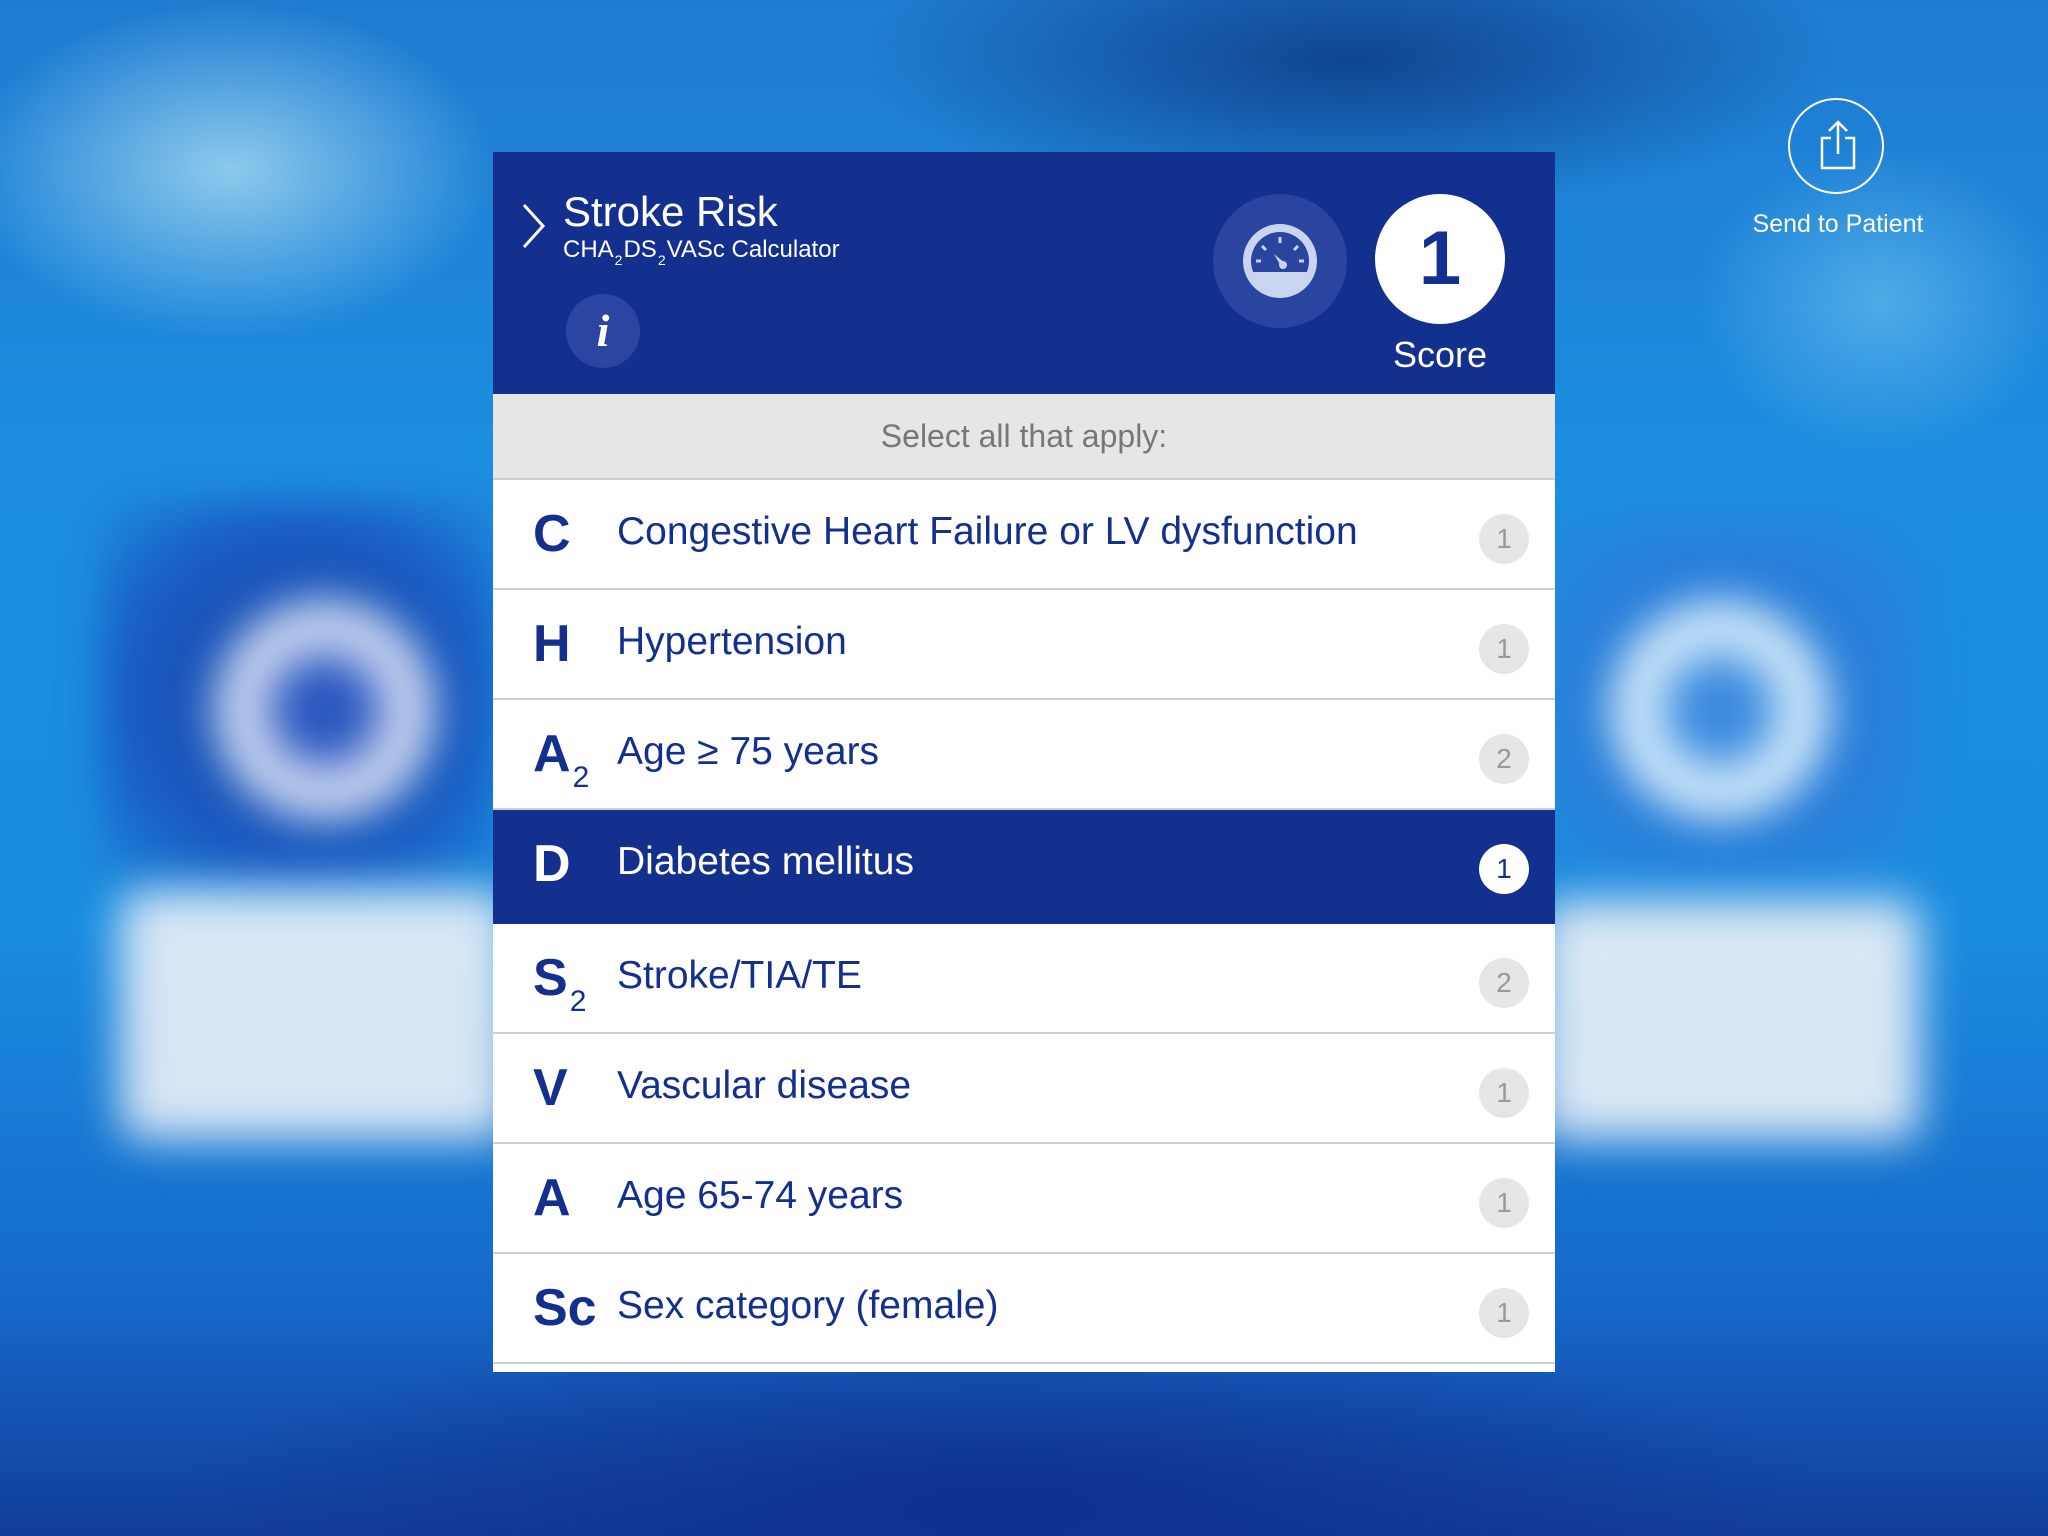 This screenshot has height=1536, width=2048. I want to click on send-to-patient-button, so click(1836, 146).